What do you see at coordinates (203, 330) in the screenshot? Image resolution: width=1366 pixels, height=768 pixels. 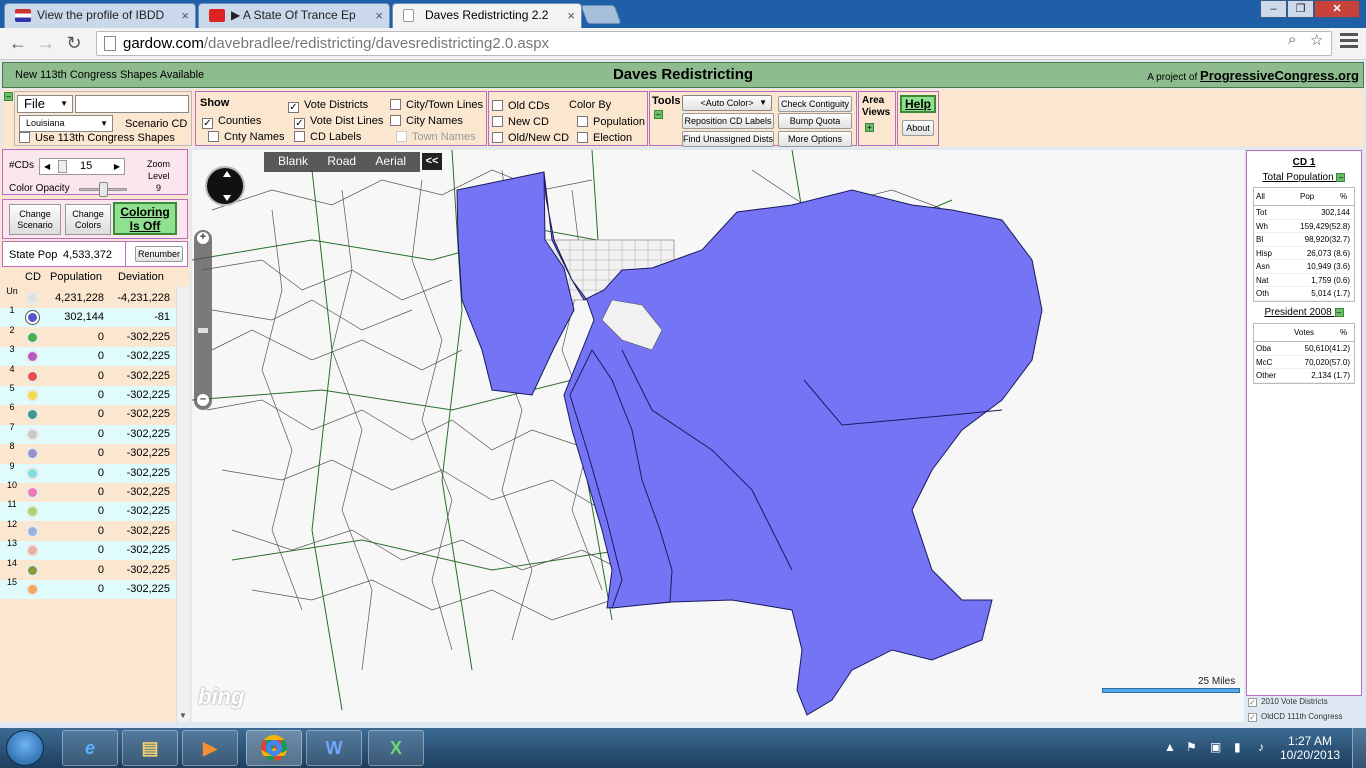 I see `zoom-slider-thumb` at bounding box center [203, 330].